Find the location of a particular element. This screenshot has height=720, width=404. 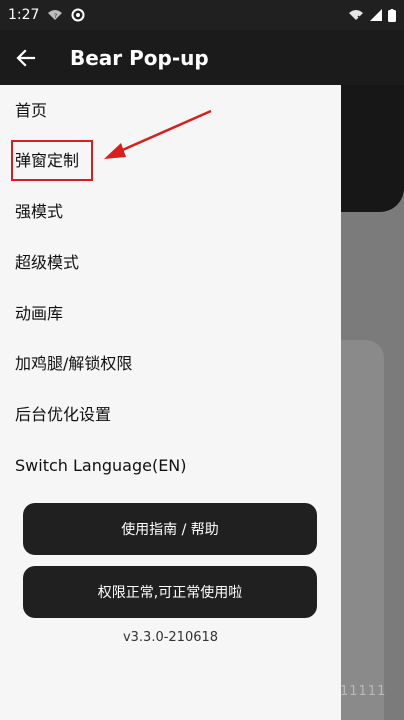

permission-status-label: 权限正常,可正常使用啦 is located at coordinates (170, 593).